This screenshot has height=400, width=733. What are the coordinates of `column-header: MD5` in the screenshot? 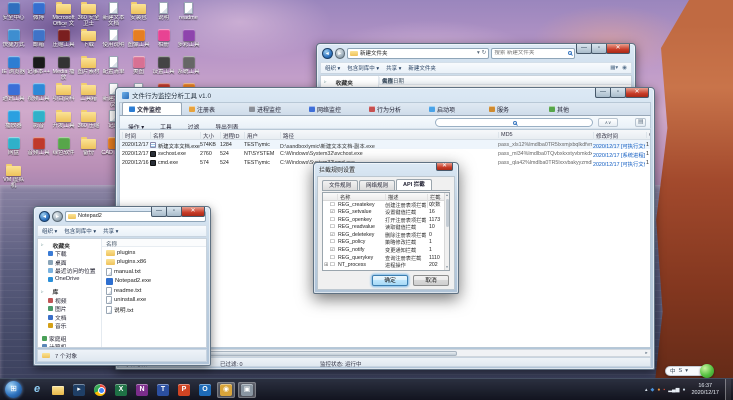 It's located at (505, 134).